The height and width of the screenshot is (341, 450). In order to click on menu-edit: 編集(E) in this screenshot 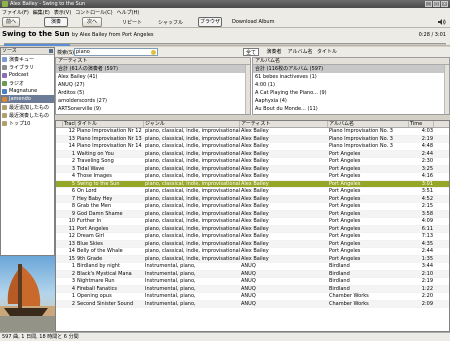, I will do `click(41, 12)`.